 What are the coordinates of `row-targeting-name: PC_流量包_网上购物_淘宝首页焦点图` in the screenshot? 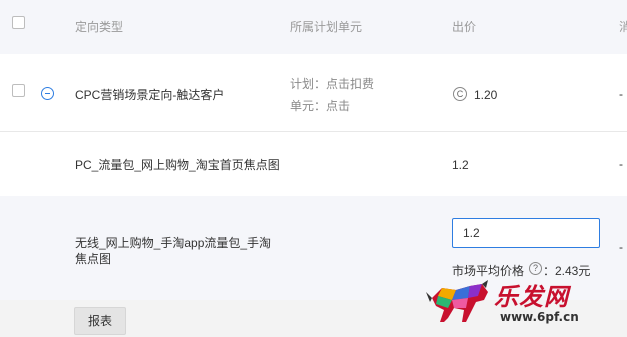 It's located at (177, 165).